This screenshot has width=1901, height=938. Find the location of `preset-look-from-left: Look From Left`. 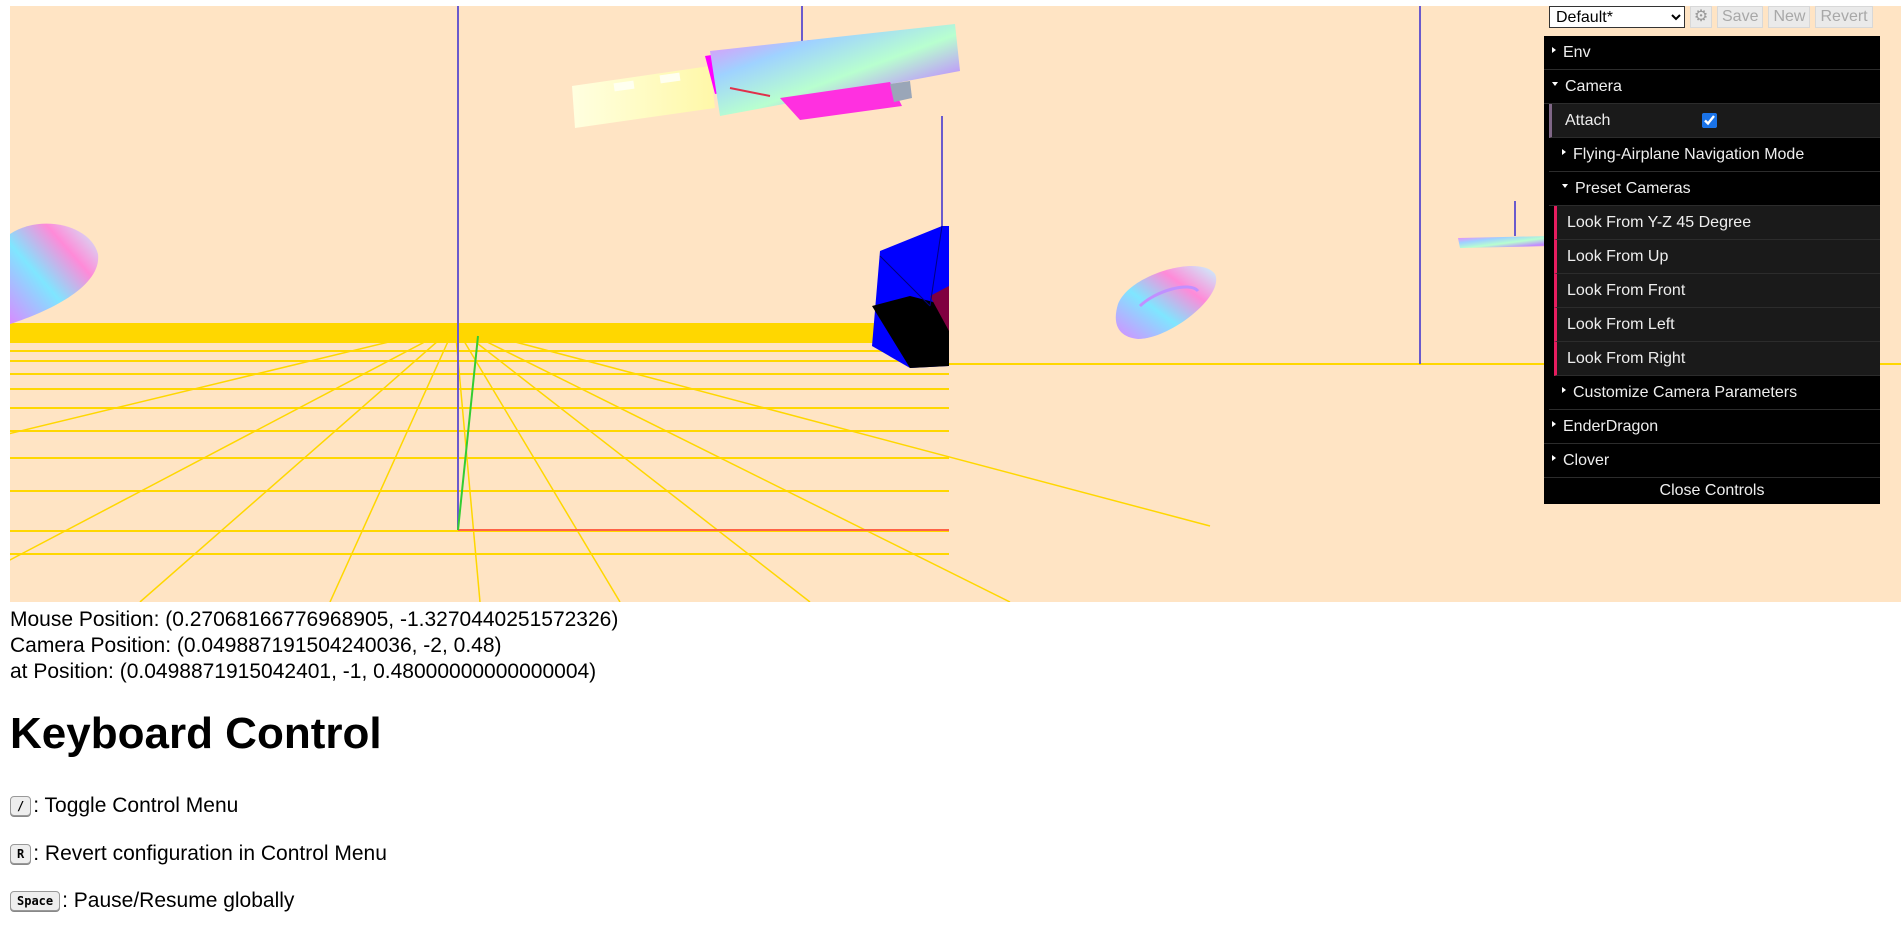

preset-look-from-left: Look From Left is located at coordinates (1717, 325).